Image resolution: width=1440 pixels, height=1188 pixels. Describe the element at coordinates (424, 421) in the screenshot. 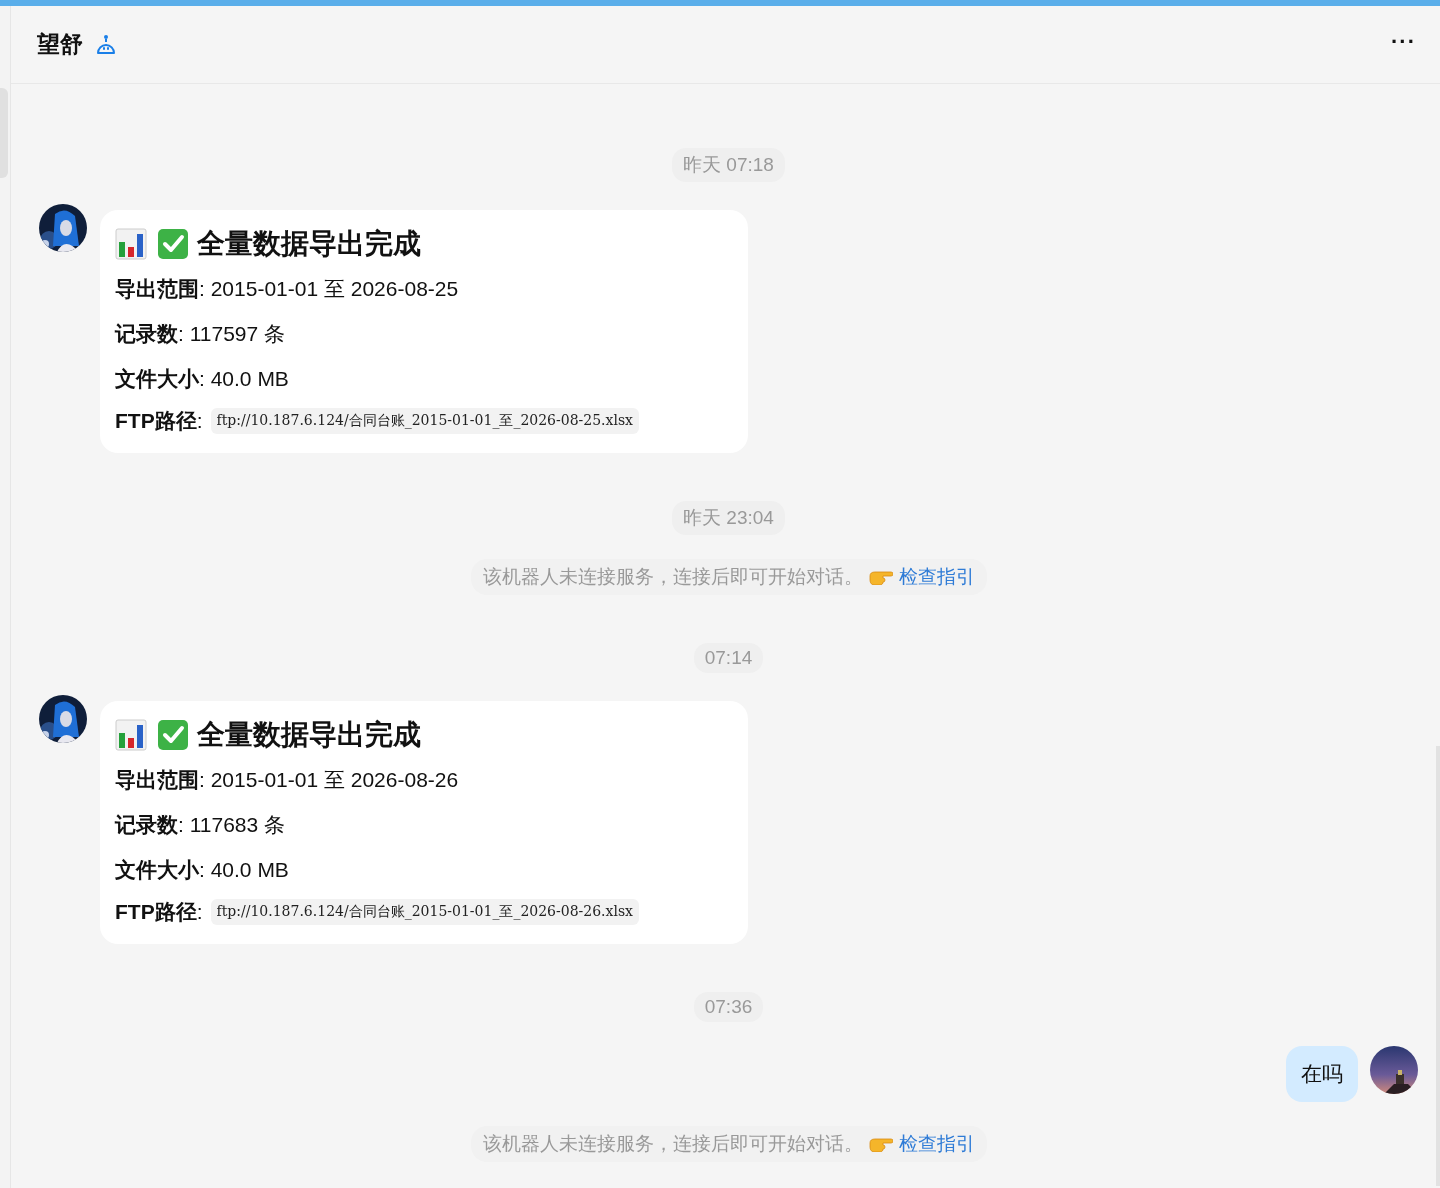

I see `file-path: ftp://10.187.6.124/合同台账_2015-01-01_至_2026-08-25.xlsx` at that location.